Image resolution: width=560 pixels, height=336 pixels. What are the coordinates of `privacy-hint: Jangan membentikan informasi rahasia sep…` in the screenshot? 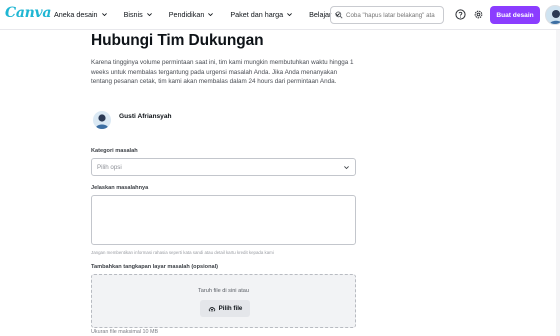 It's located at (182, 252).